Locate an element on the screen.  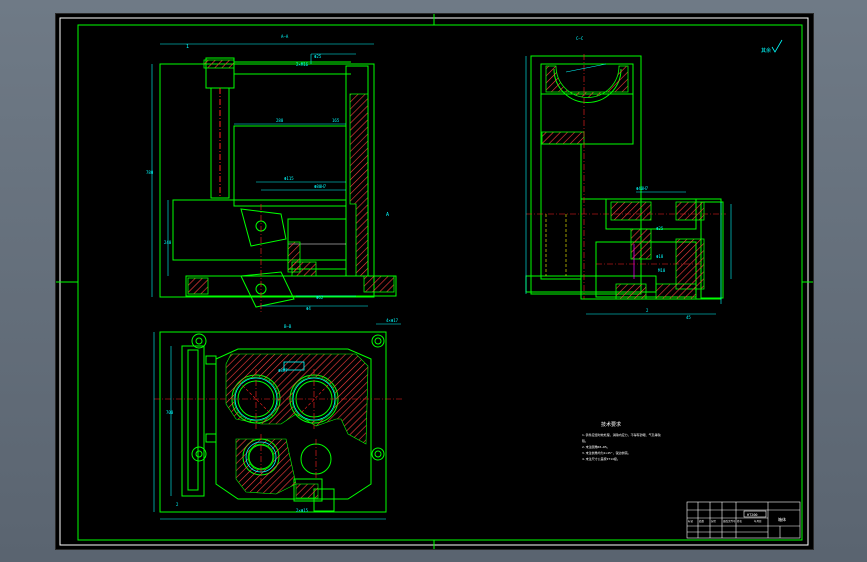
bottom-view-label: B—B is located at coordinates (288, 326).